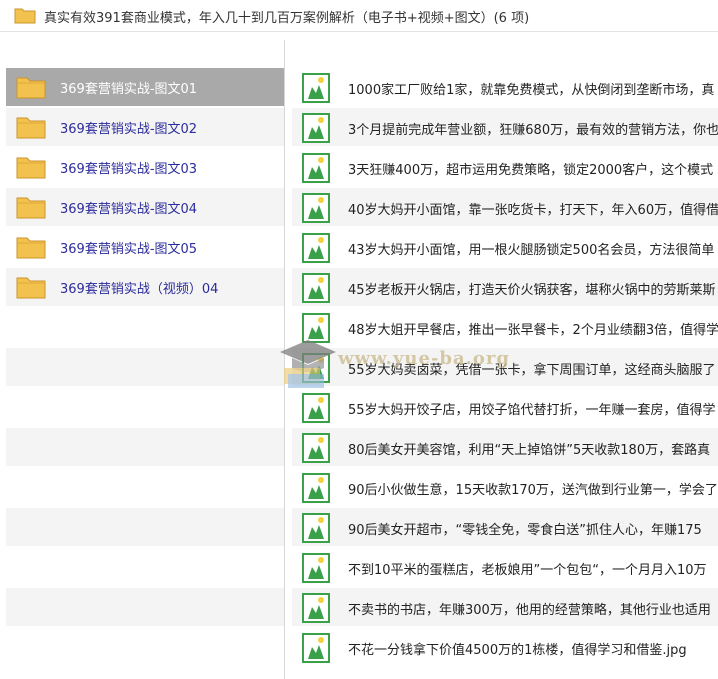 The width and height of the screenshot is (718, 679). I want to click on file-item: 55岁大妈开饺子店，用饺子馅代替打折，一年赚一套房，值得学, so click(505, 407).